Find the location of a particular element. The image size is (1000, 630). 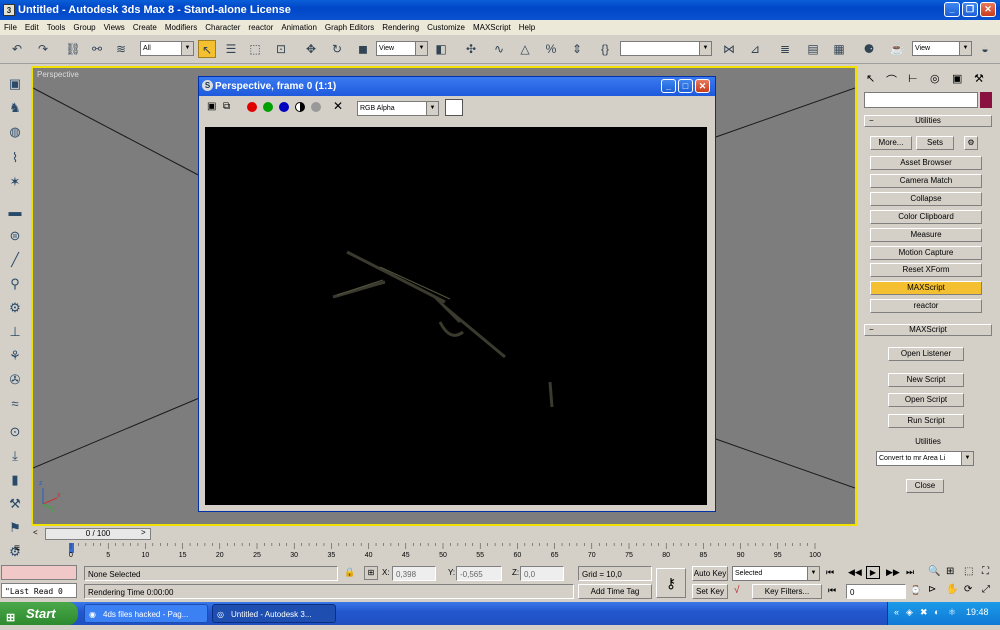

y-coordinate-field: -0,565 is located at coordinates (479, 573).